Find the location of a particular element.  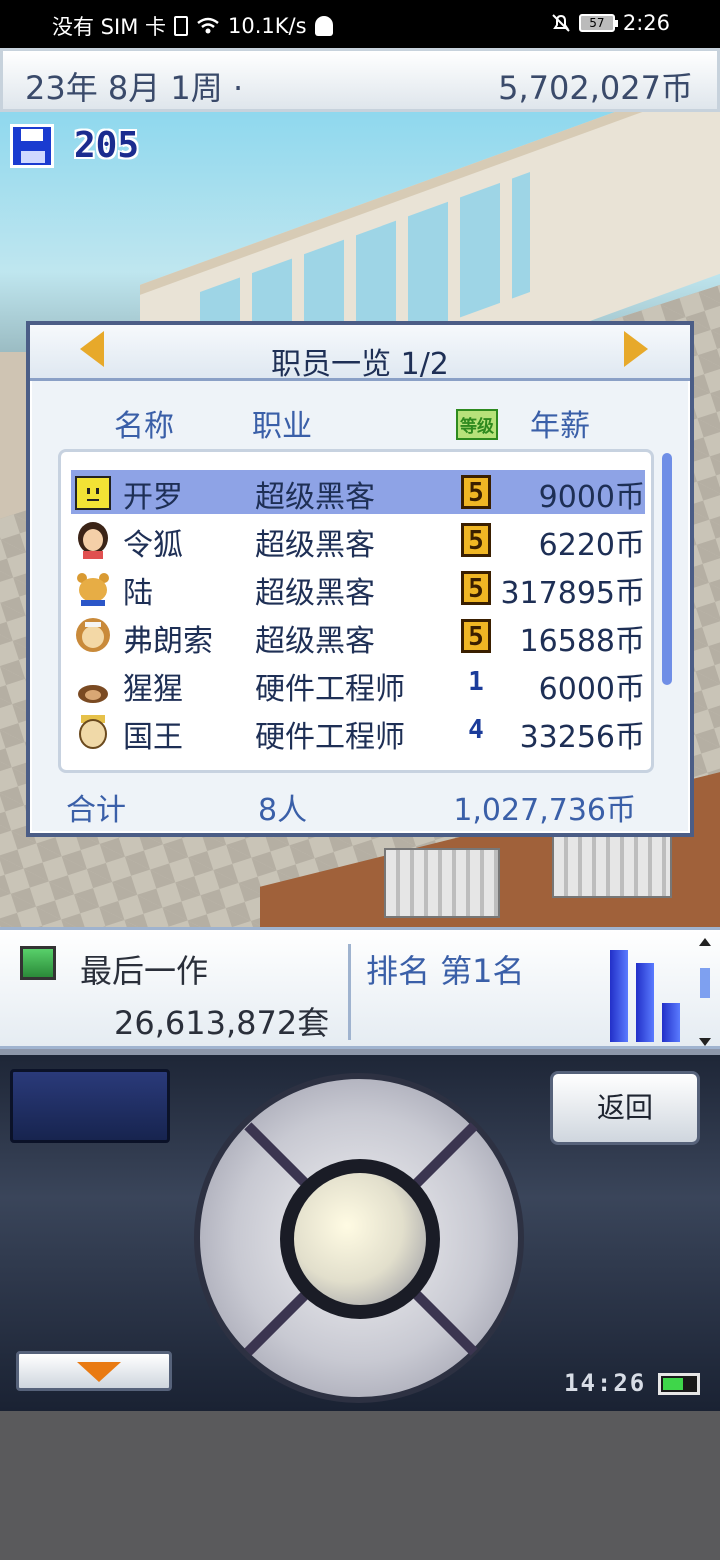

dialog-title: 职员一览 1/2 is located at coordinates (360, 364).